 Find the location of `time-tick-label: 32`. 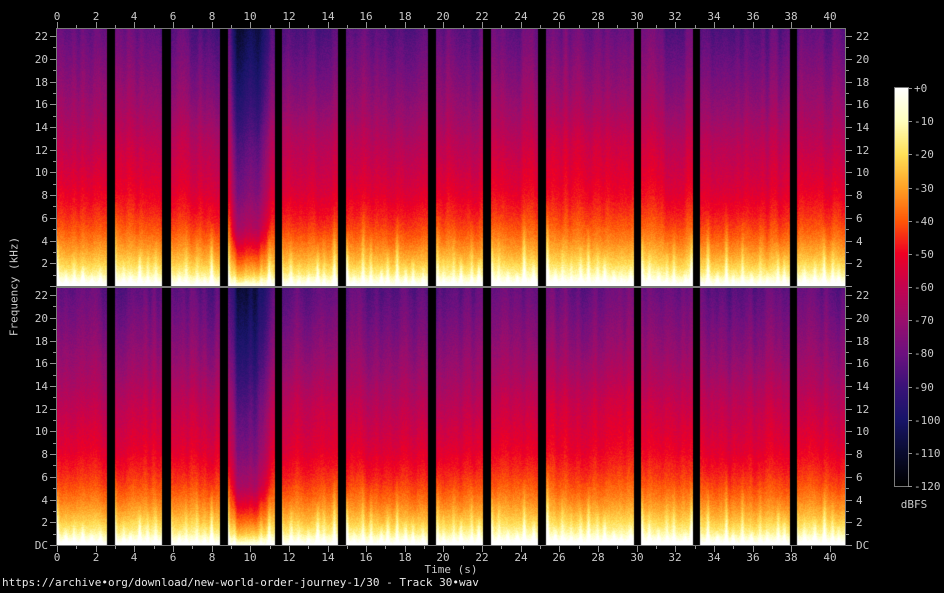

time-tick-label: 32 is located at coordinates (675, 557).